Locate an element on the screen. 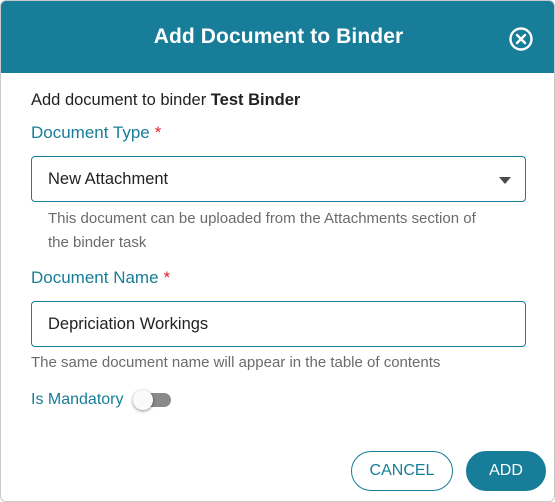  close-button is located at coordinates (521, 39).